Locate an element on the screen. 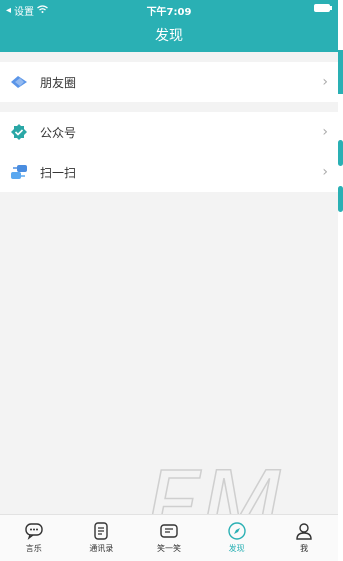  group-moments: 朋友圈 › is located at coordinates (169, 82).